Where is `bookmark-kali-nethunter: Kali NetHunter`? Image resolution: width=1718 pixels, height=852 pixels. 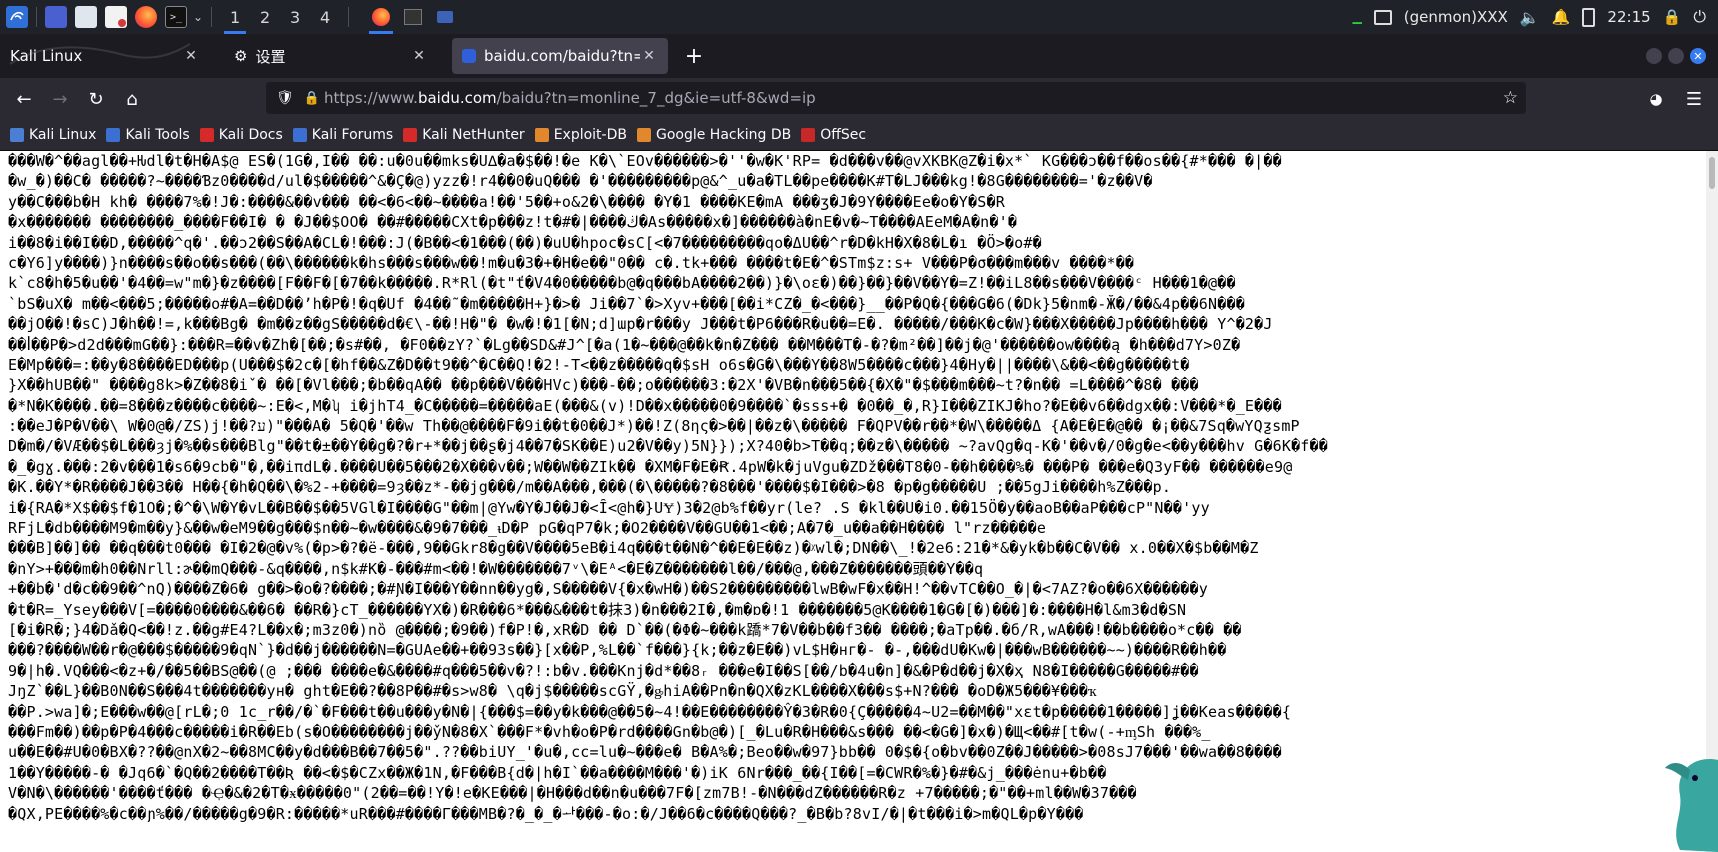
bookmark-kali-nethunter: Kali NetHunter is located at coordinates (464, 135).